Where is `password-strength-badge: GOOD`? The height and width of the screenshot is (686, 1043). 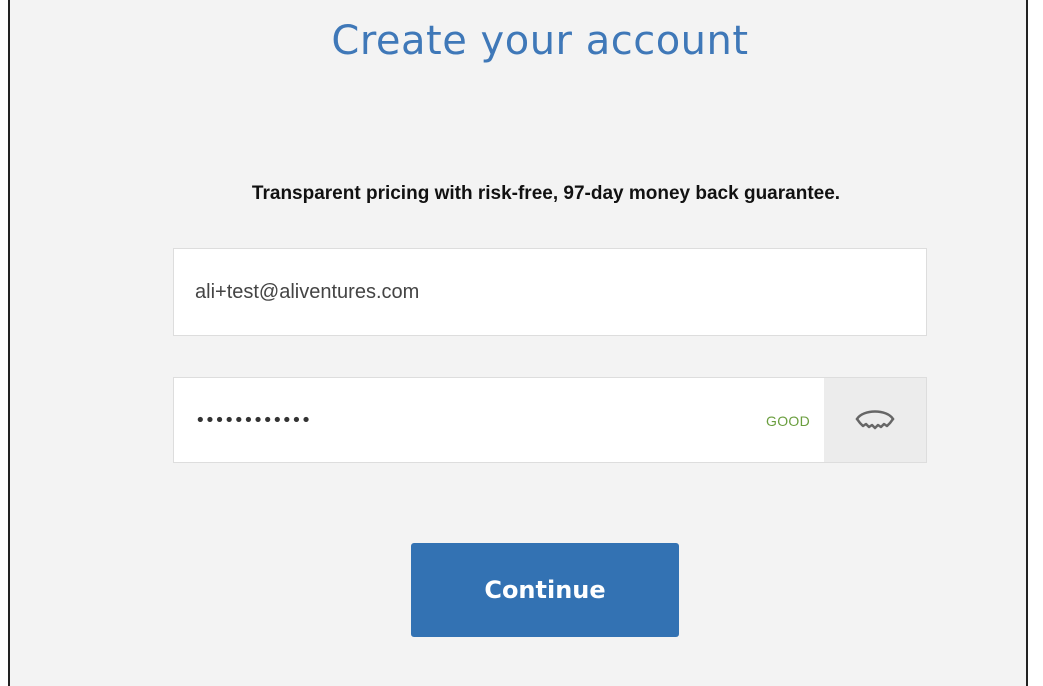 password-strength-badge: GOOD is located at coordinates (788, 421).